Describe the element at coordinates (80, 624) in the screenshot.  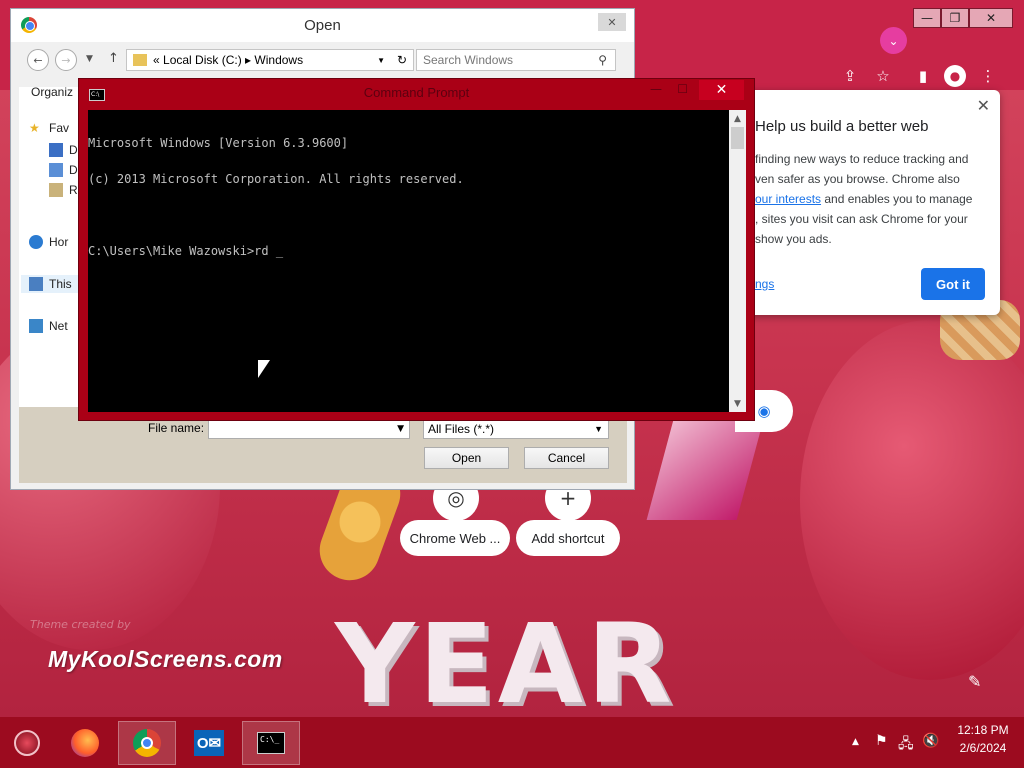
I see `theme-credit: Theme created by` at that location.